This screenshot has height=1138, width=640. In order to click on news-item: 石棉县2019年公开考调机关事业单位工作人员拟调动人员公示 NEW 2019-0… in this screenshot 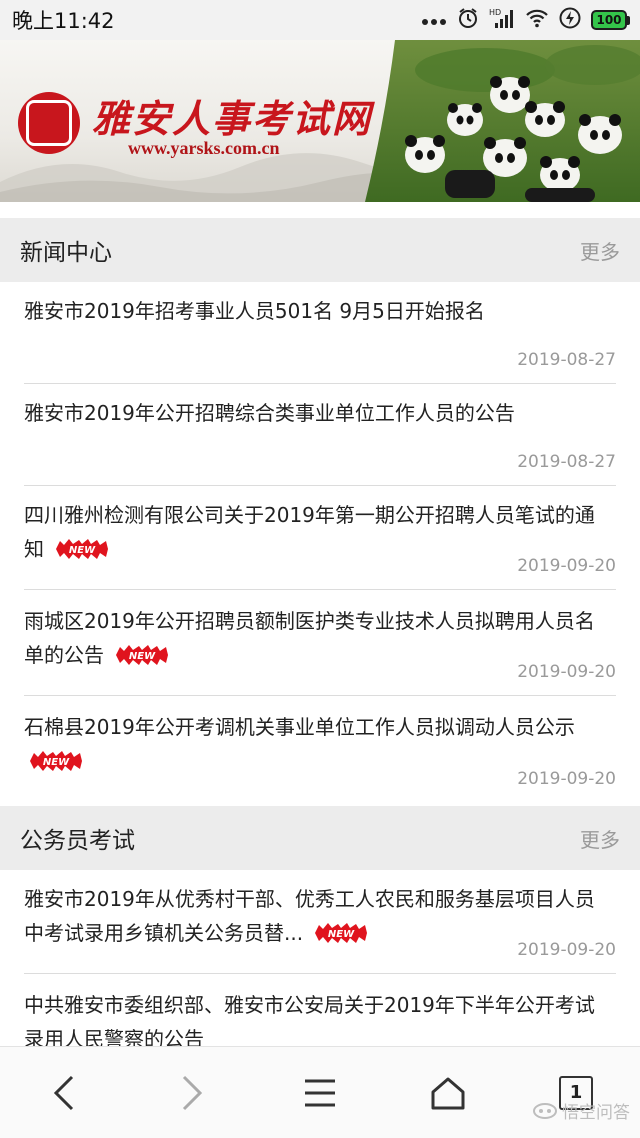, I will do `click(320, 756)`.